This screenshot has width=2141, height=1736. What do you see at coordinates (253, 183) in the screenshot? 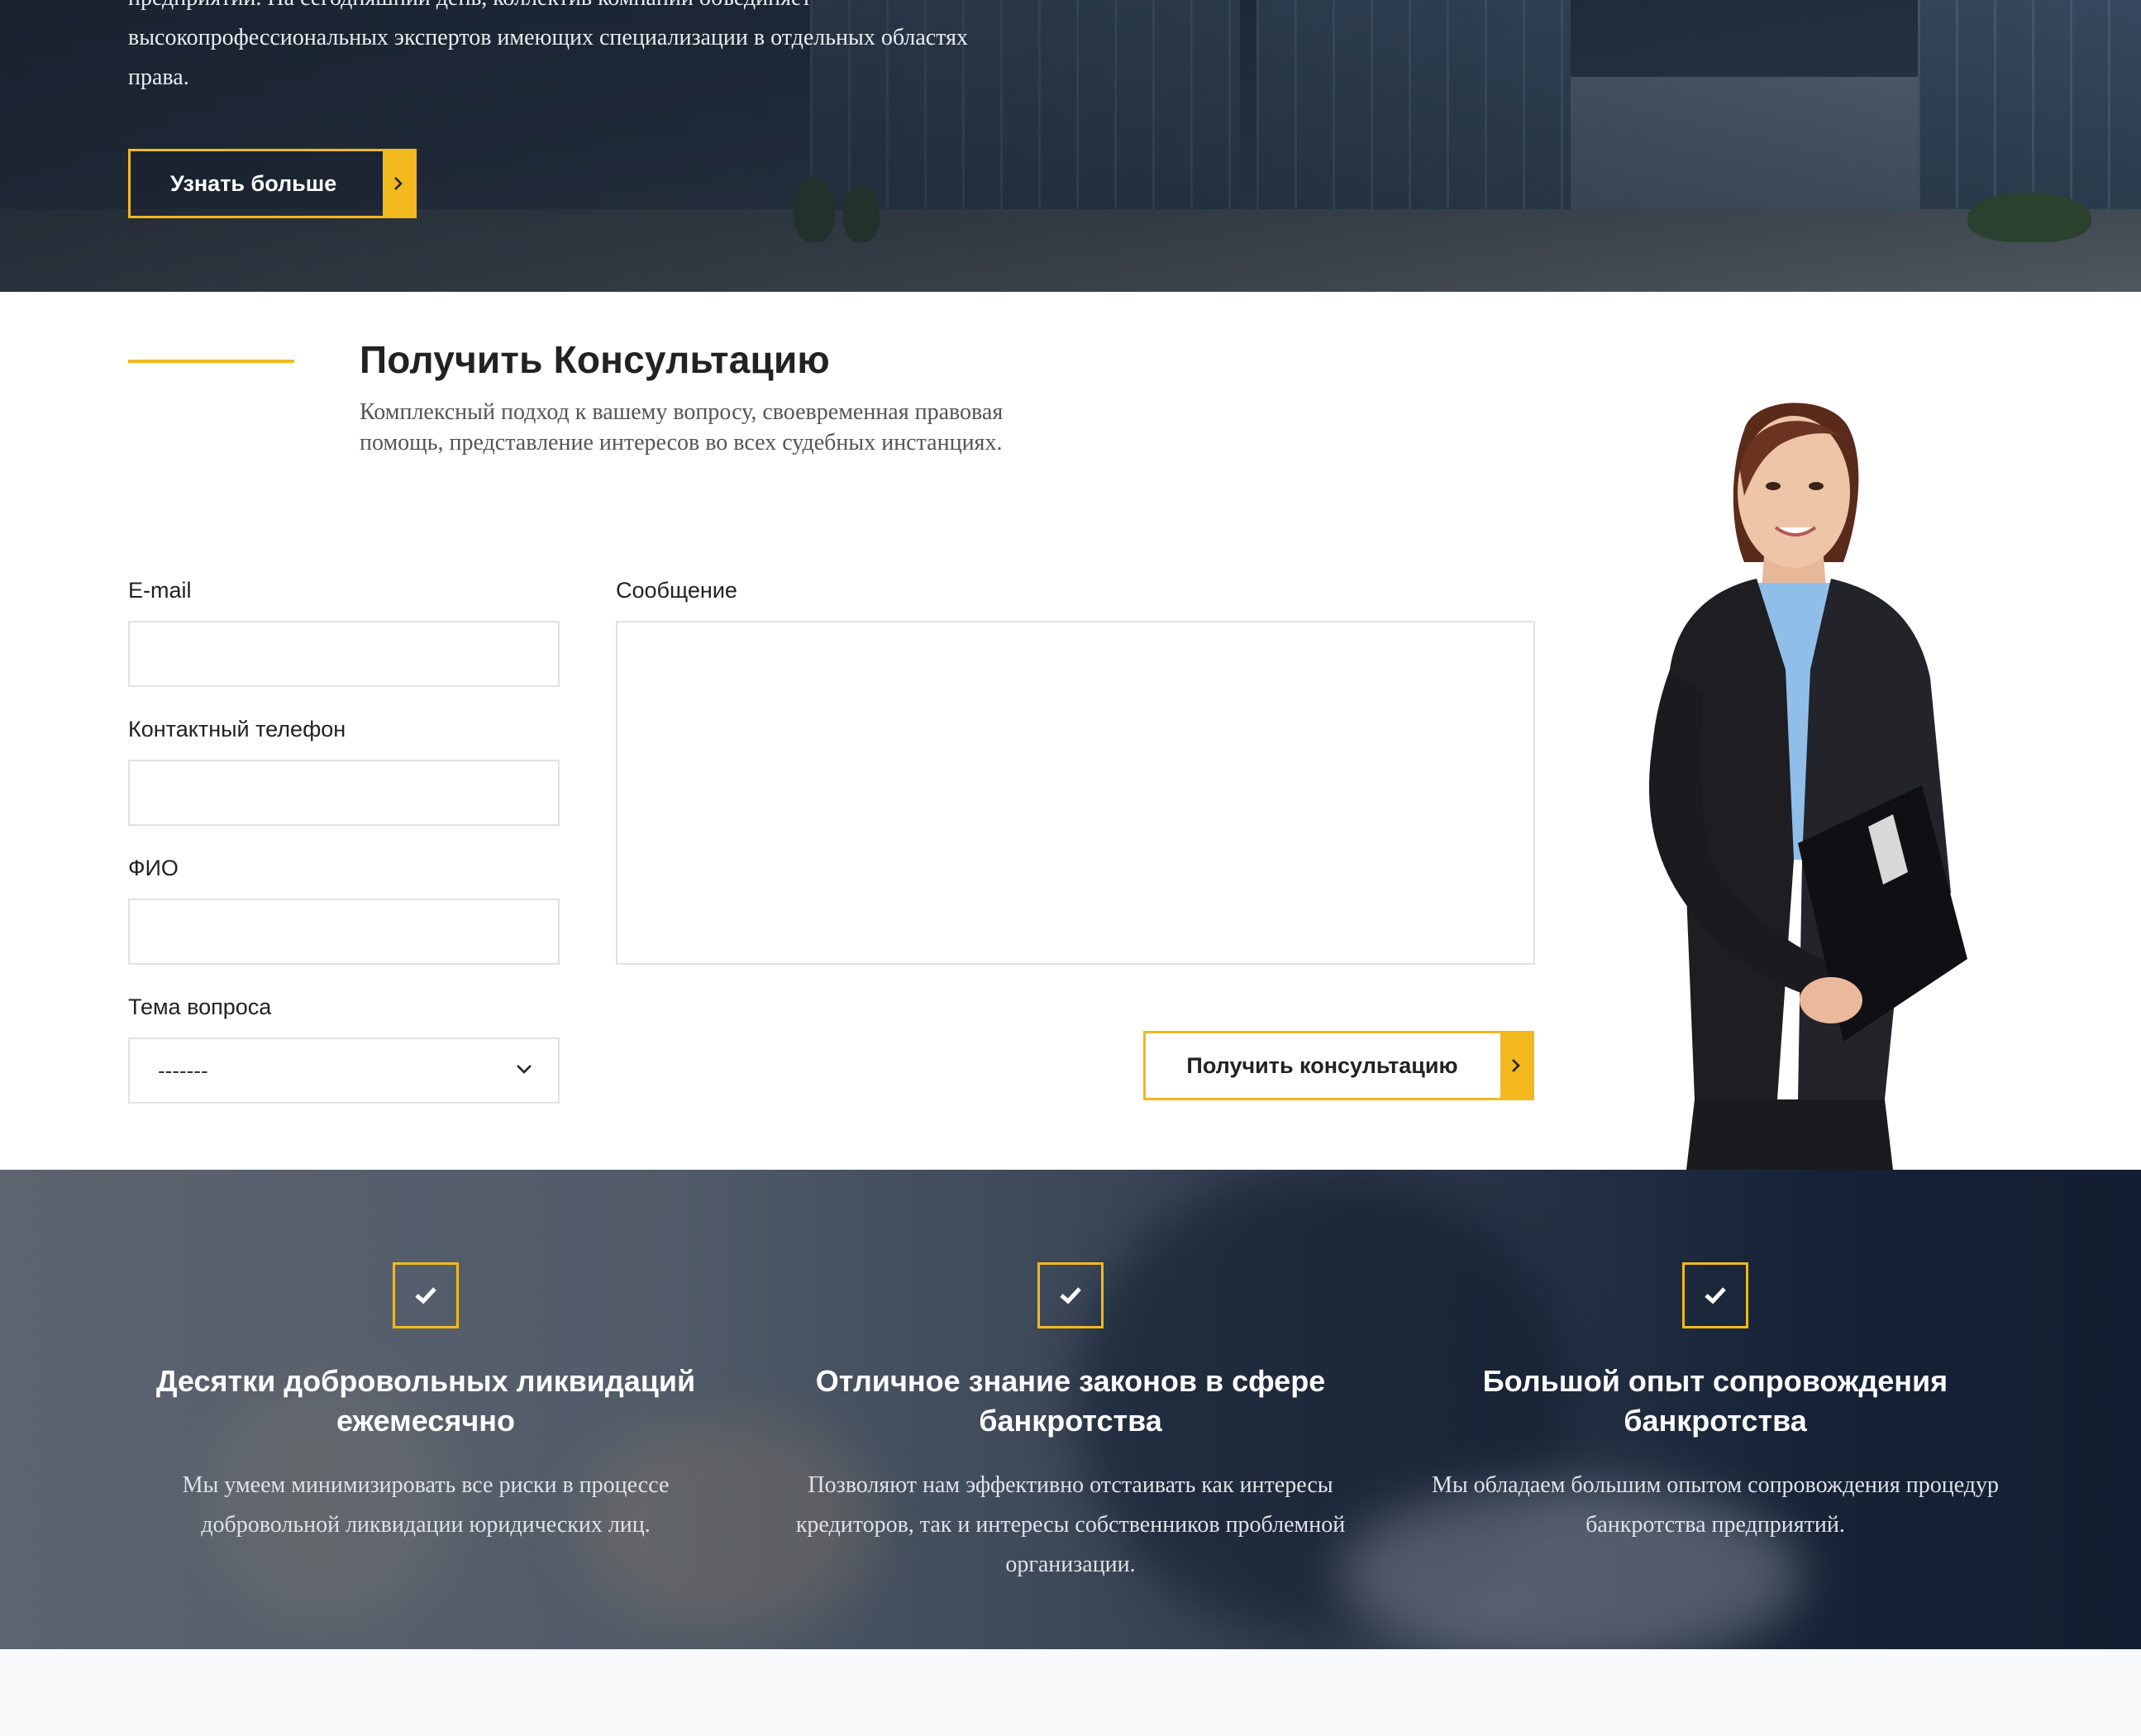
I see `learn-more-label: Узнать больше` at bounding box center [253, 183].